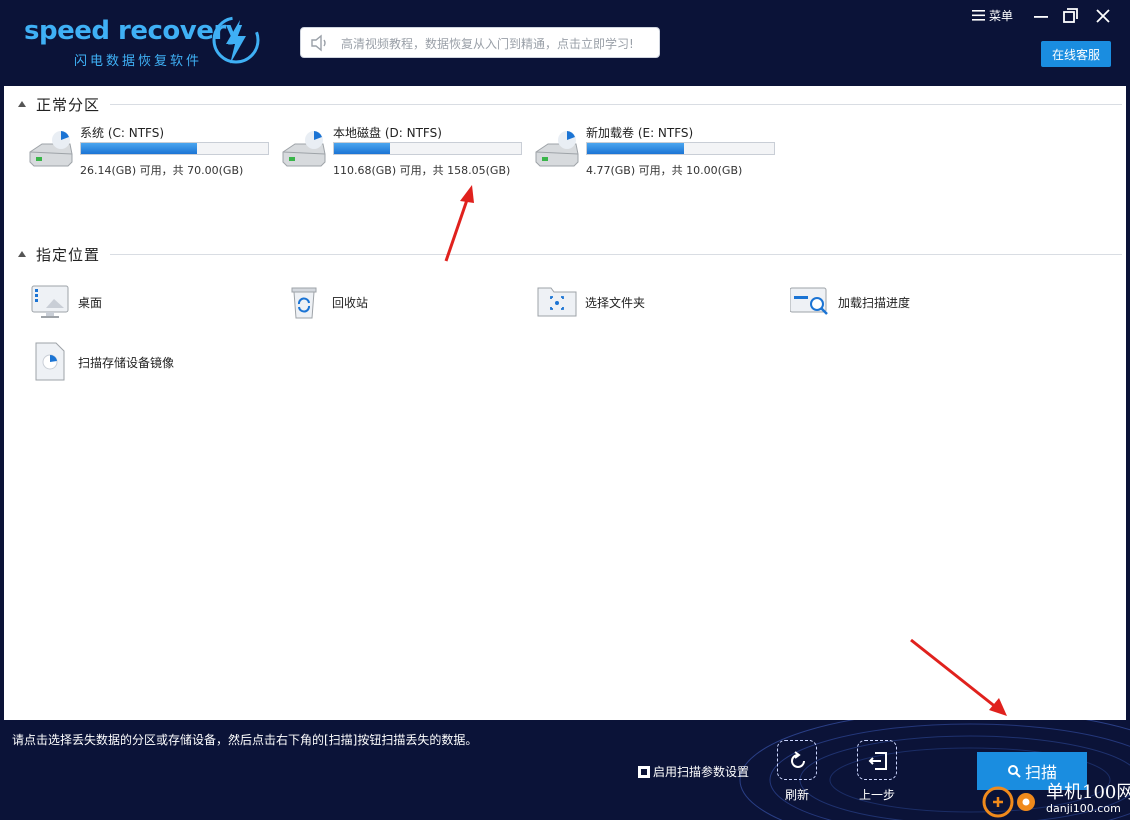  Describe the element at coordinates (68, 255) in the screenshot. I see `locations-title: 指定位置` at that location.